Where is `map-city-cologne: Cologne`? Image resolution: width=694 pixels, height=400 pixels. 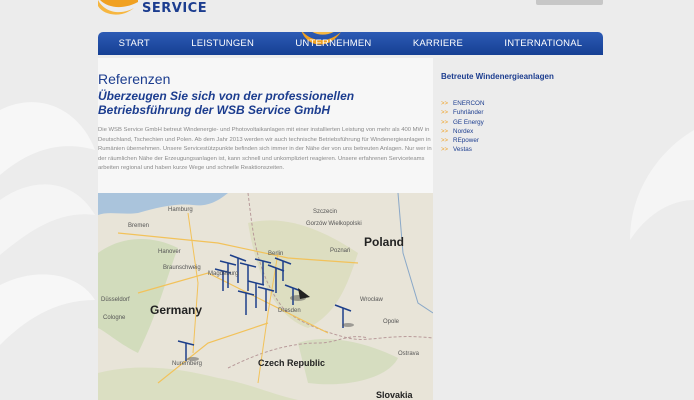 map-city-cologne: Cologne is located at coordinates (114, 318).